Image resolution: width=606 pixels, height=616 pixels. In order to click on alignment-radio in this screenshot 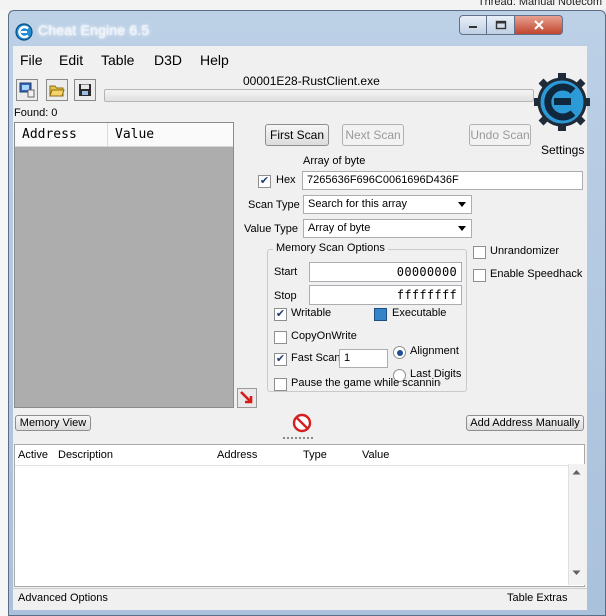, I will do `click(399, 352)`.